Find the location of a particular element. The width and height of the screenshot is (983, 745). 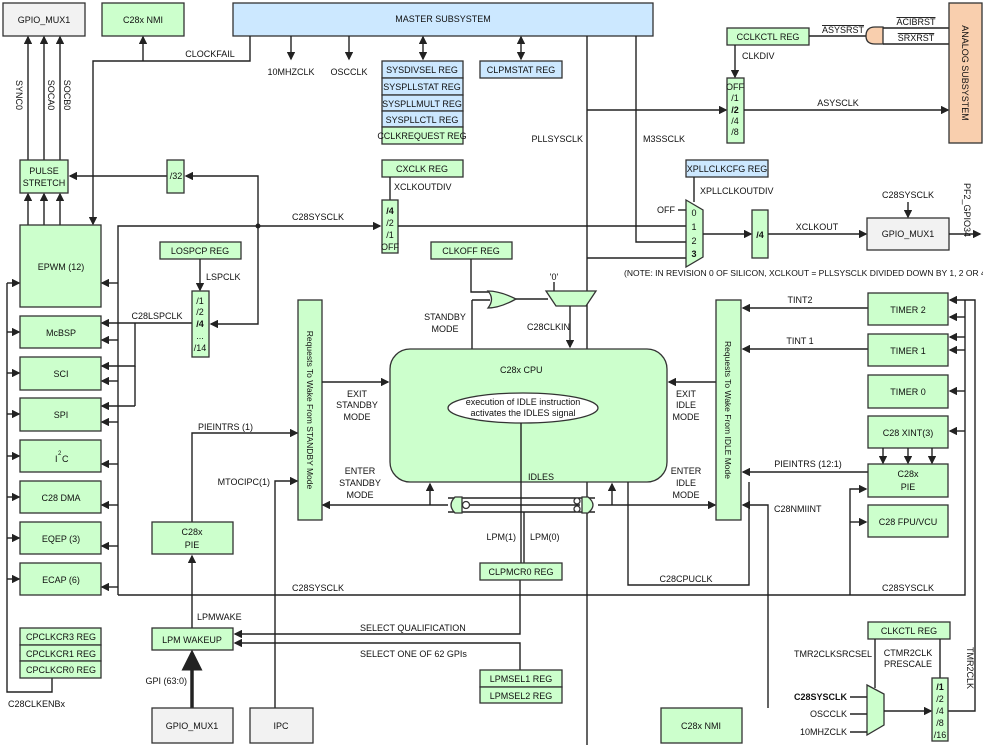

block-label: STRETCH is located at coordinates (44, 183).